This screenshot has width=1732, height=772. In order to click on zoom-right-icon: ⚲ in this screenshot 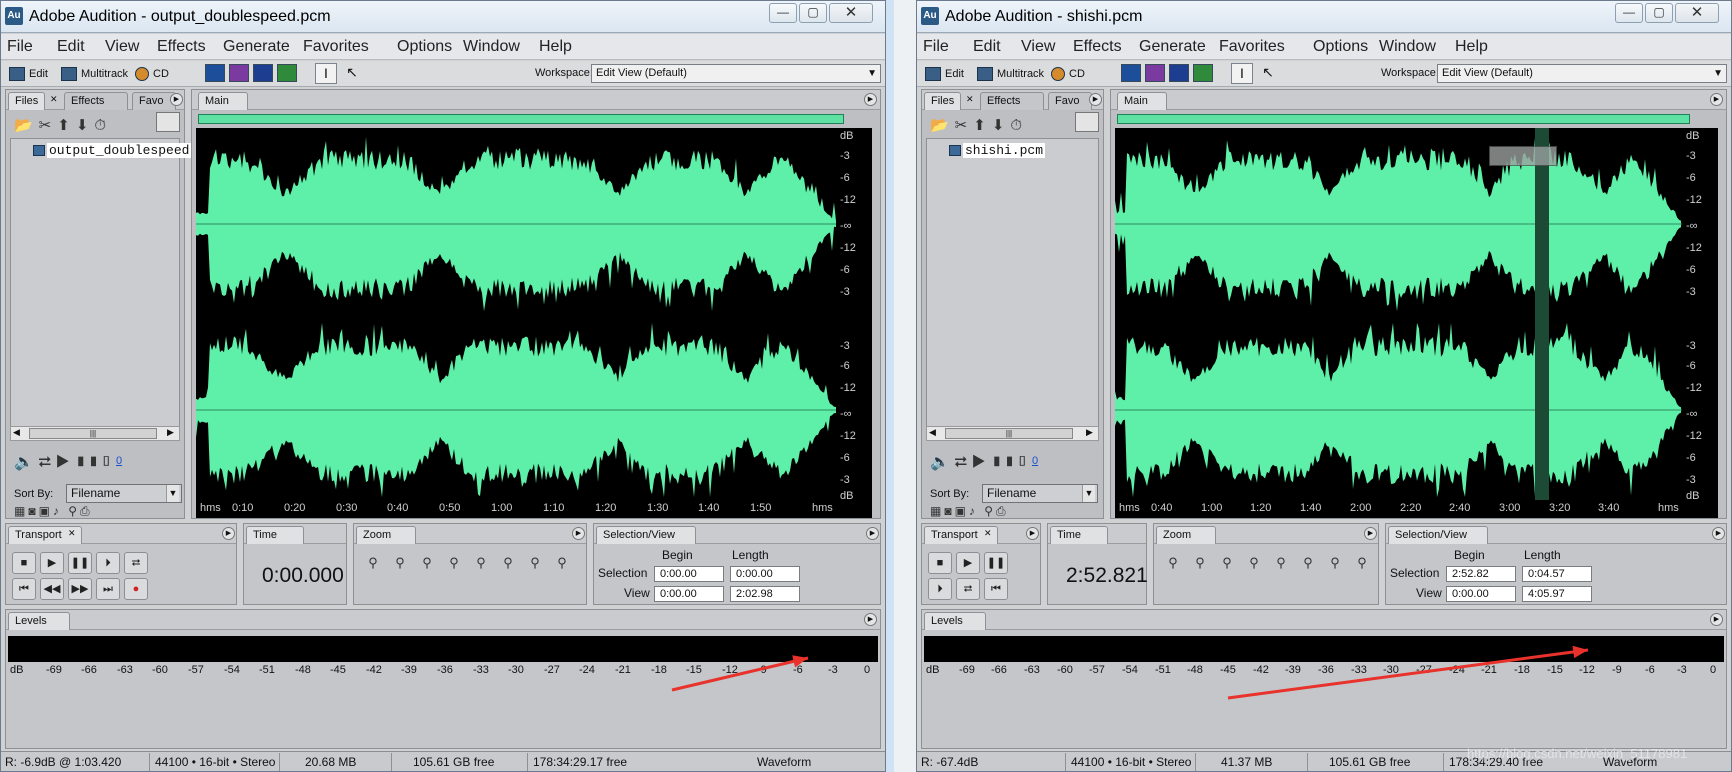, I will do `click(508, 563)`.